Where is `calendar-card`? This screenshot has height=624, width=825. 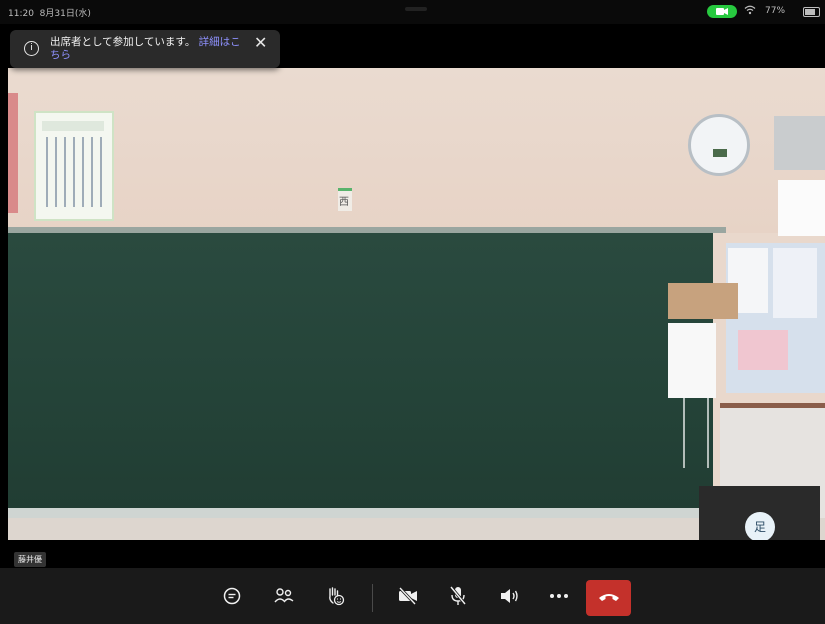 calendar-card is located at coordinates (703, 301).